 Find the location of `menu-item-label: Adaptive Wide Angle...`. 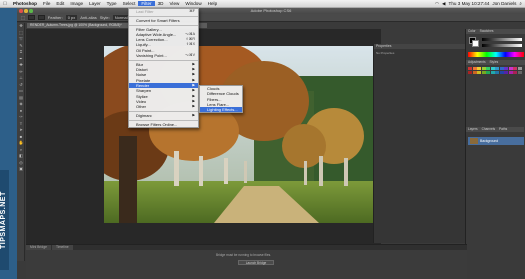

menu-item-label: Adaptive Wide Angle... is located at coordinates (156, 34).